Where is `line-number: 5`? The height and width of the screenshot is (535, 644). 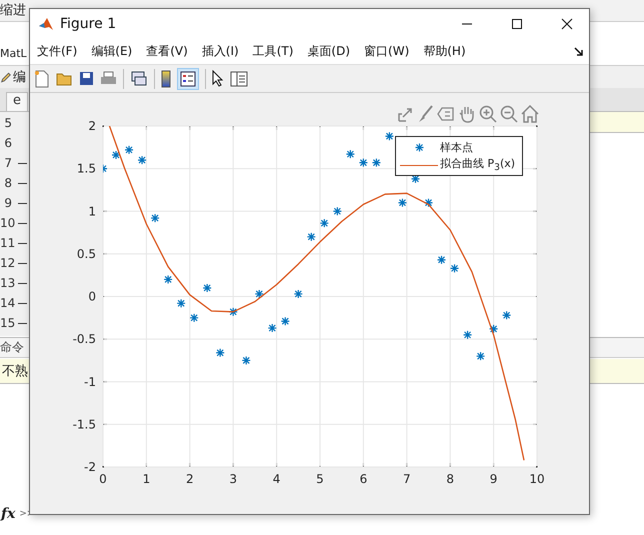 line-number: 5 is located at coordinates (7, 123).